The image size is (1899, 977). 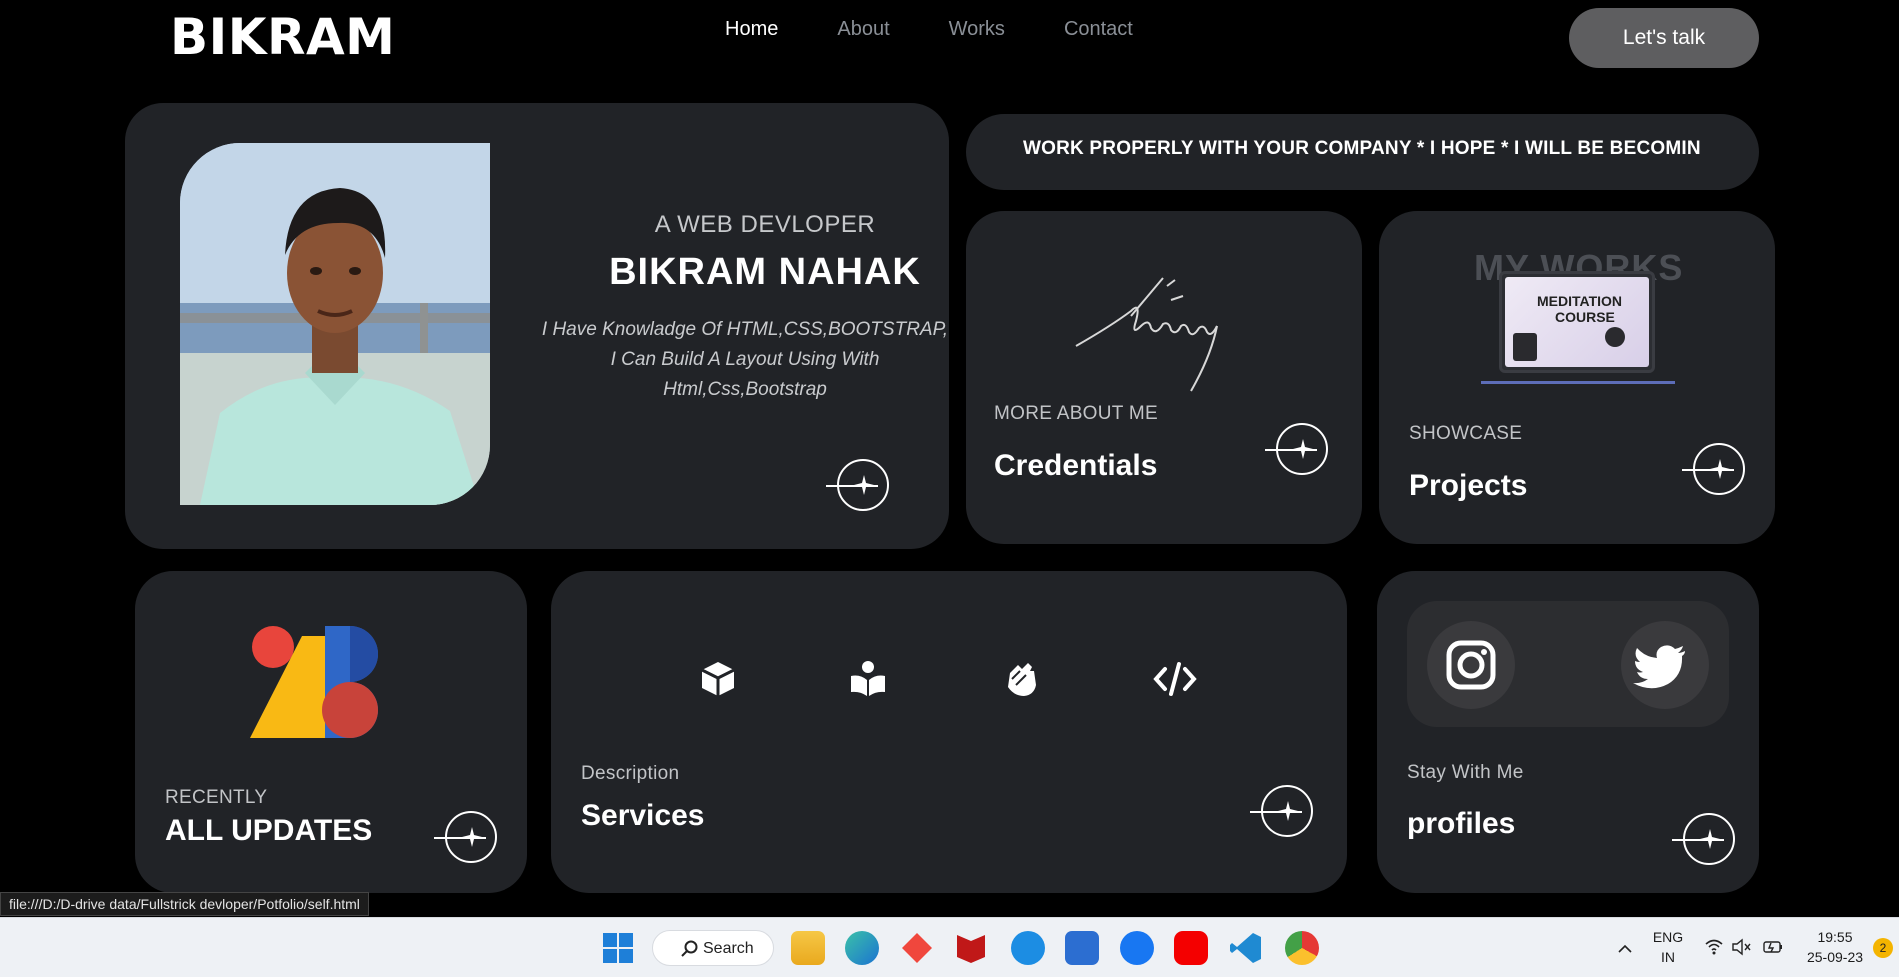 I want to click on laptop-screen: MEDITATION COURSE, so click(x=1577, y=322).